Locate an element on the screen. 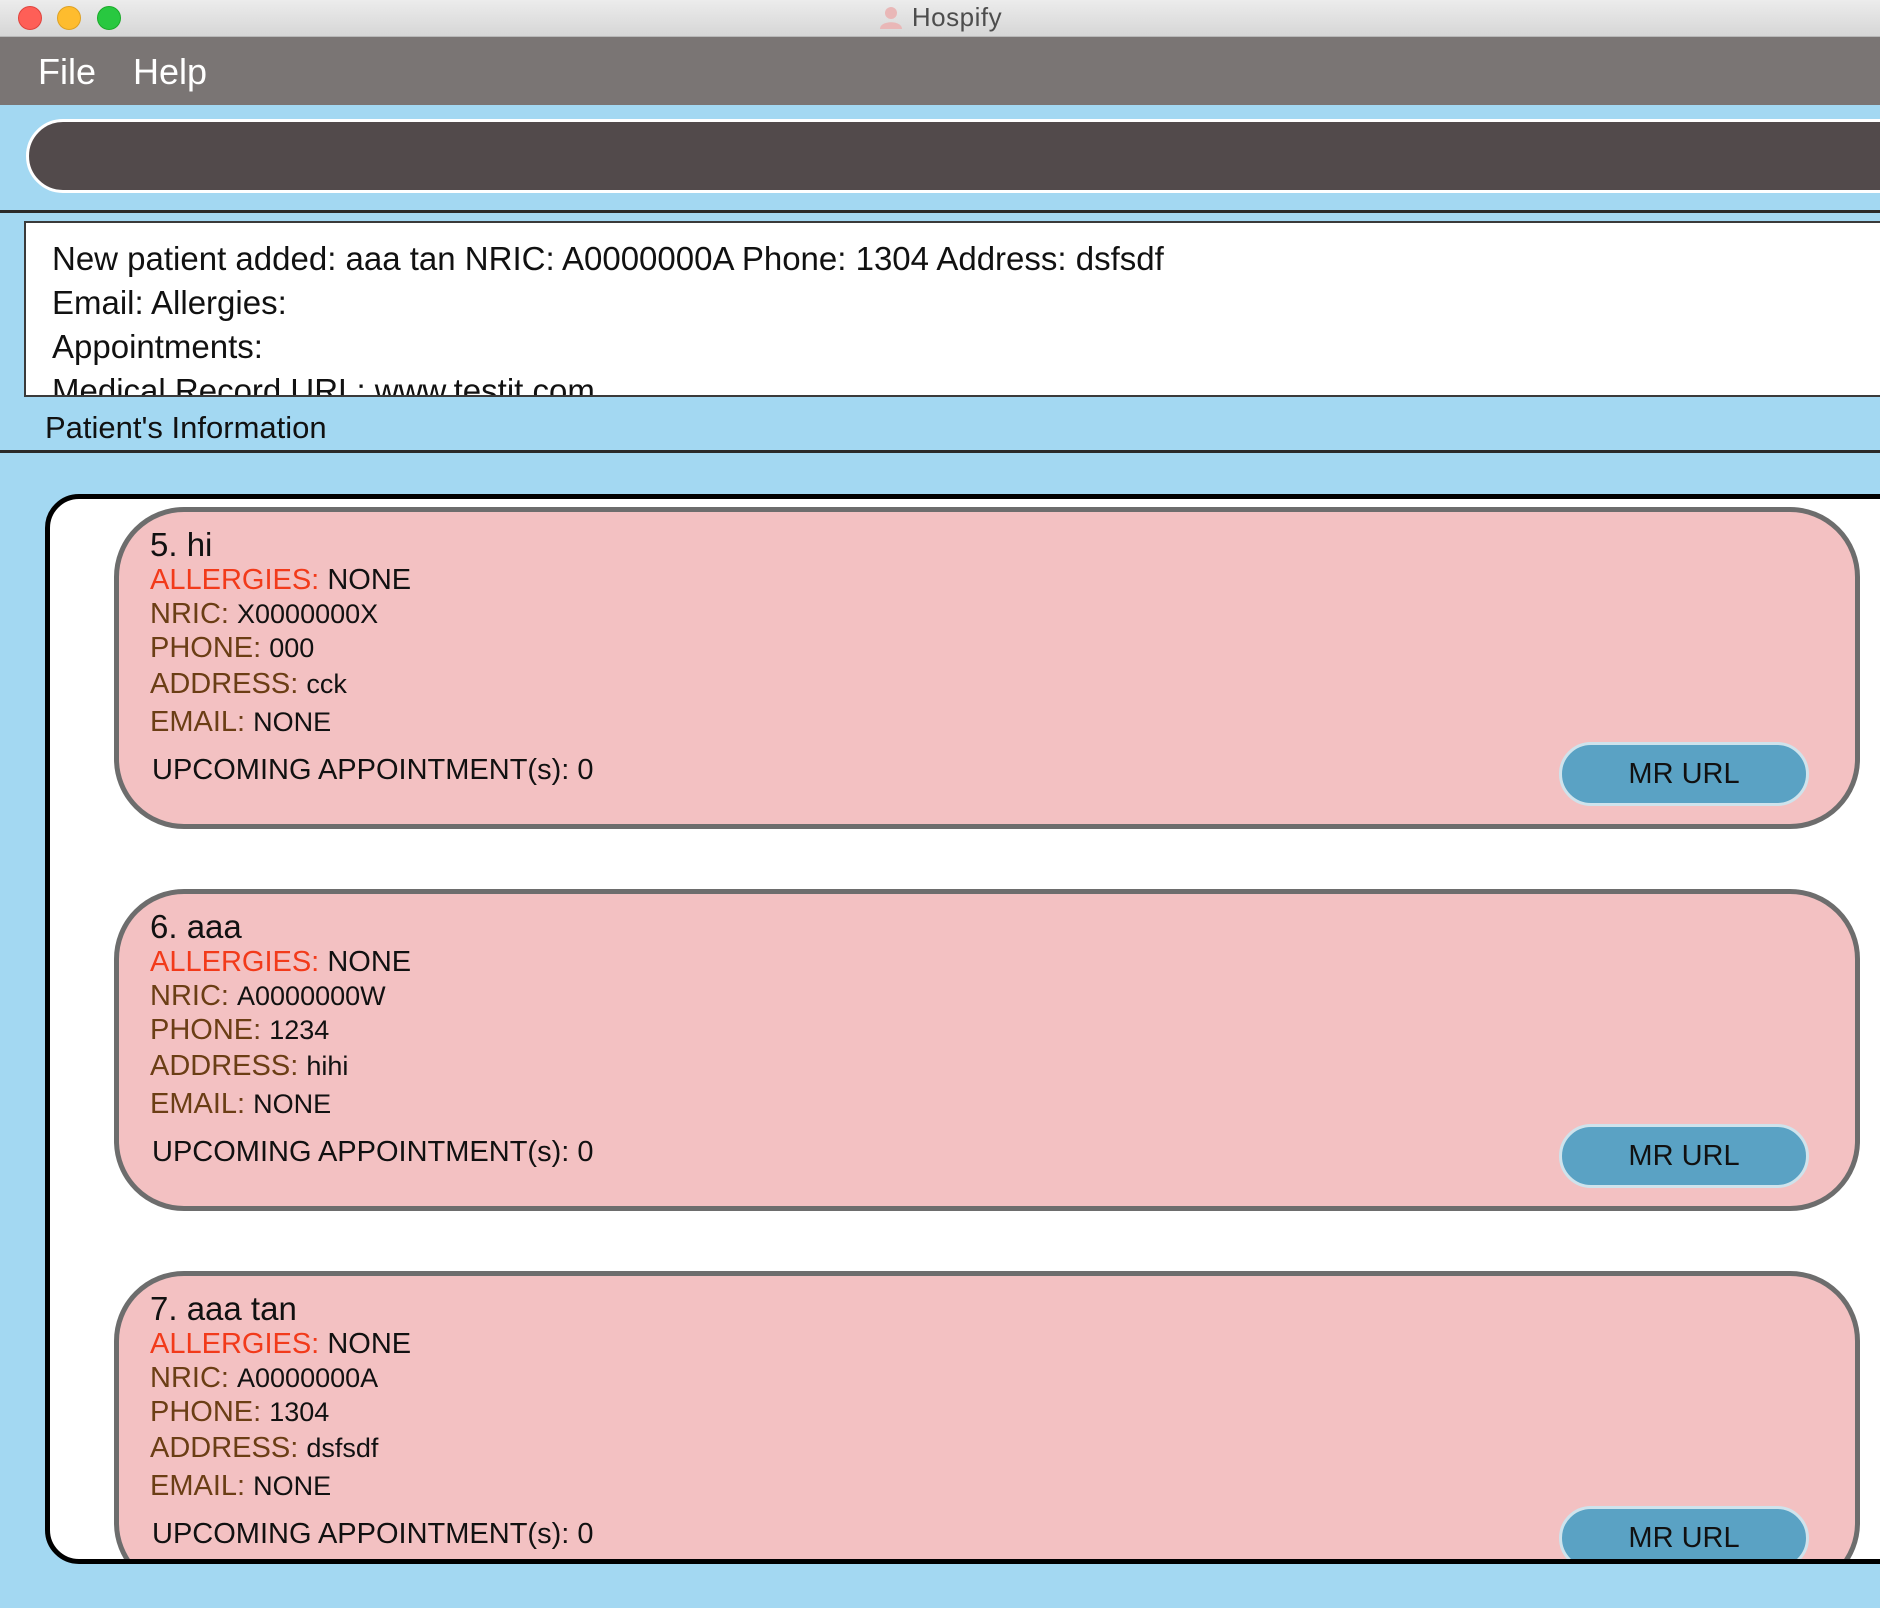 Image resolution: width=1880 pixels, height=1608 pixels. result-line: Appointments: is located at coordinates (157, 346).